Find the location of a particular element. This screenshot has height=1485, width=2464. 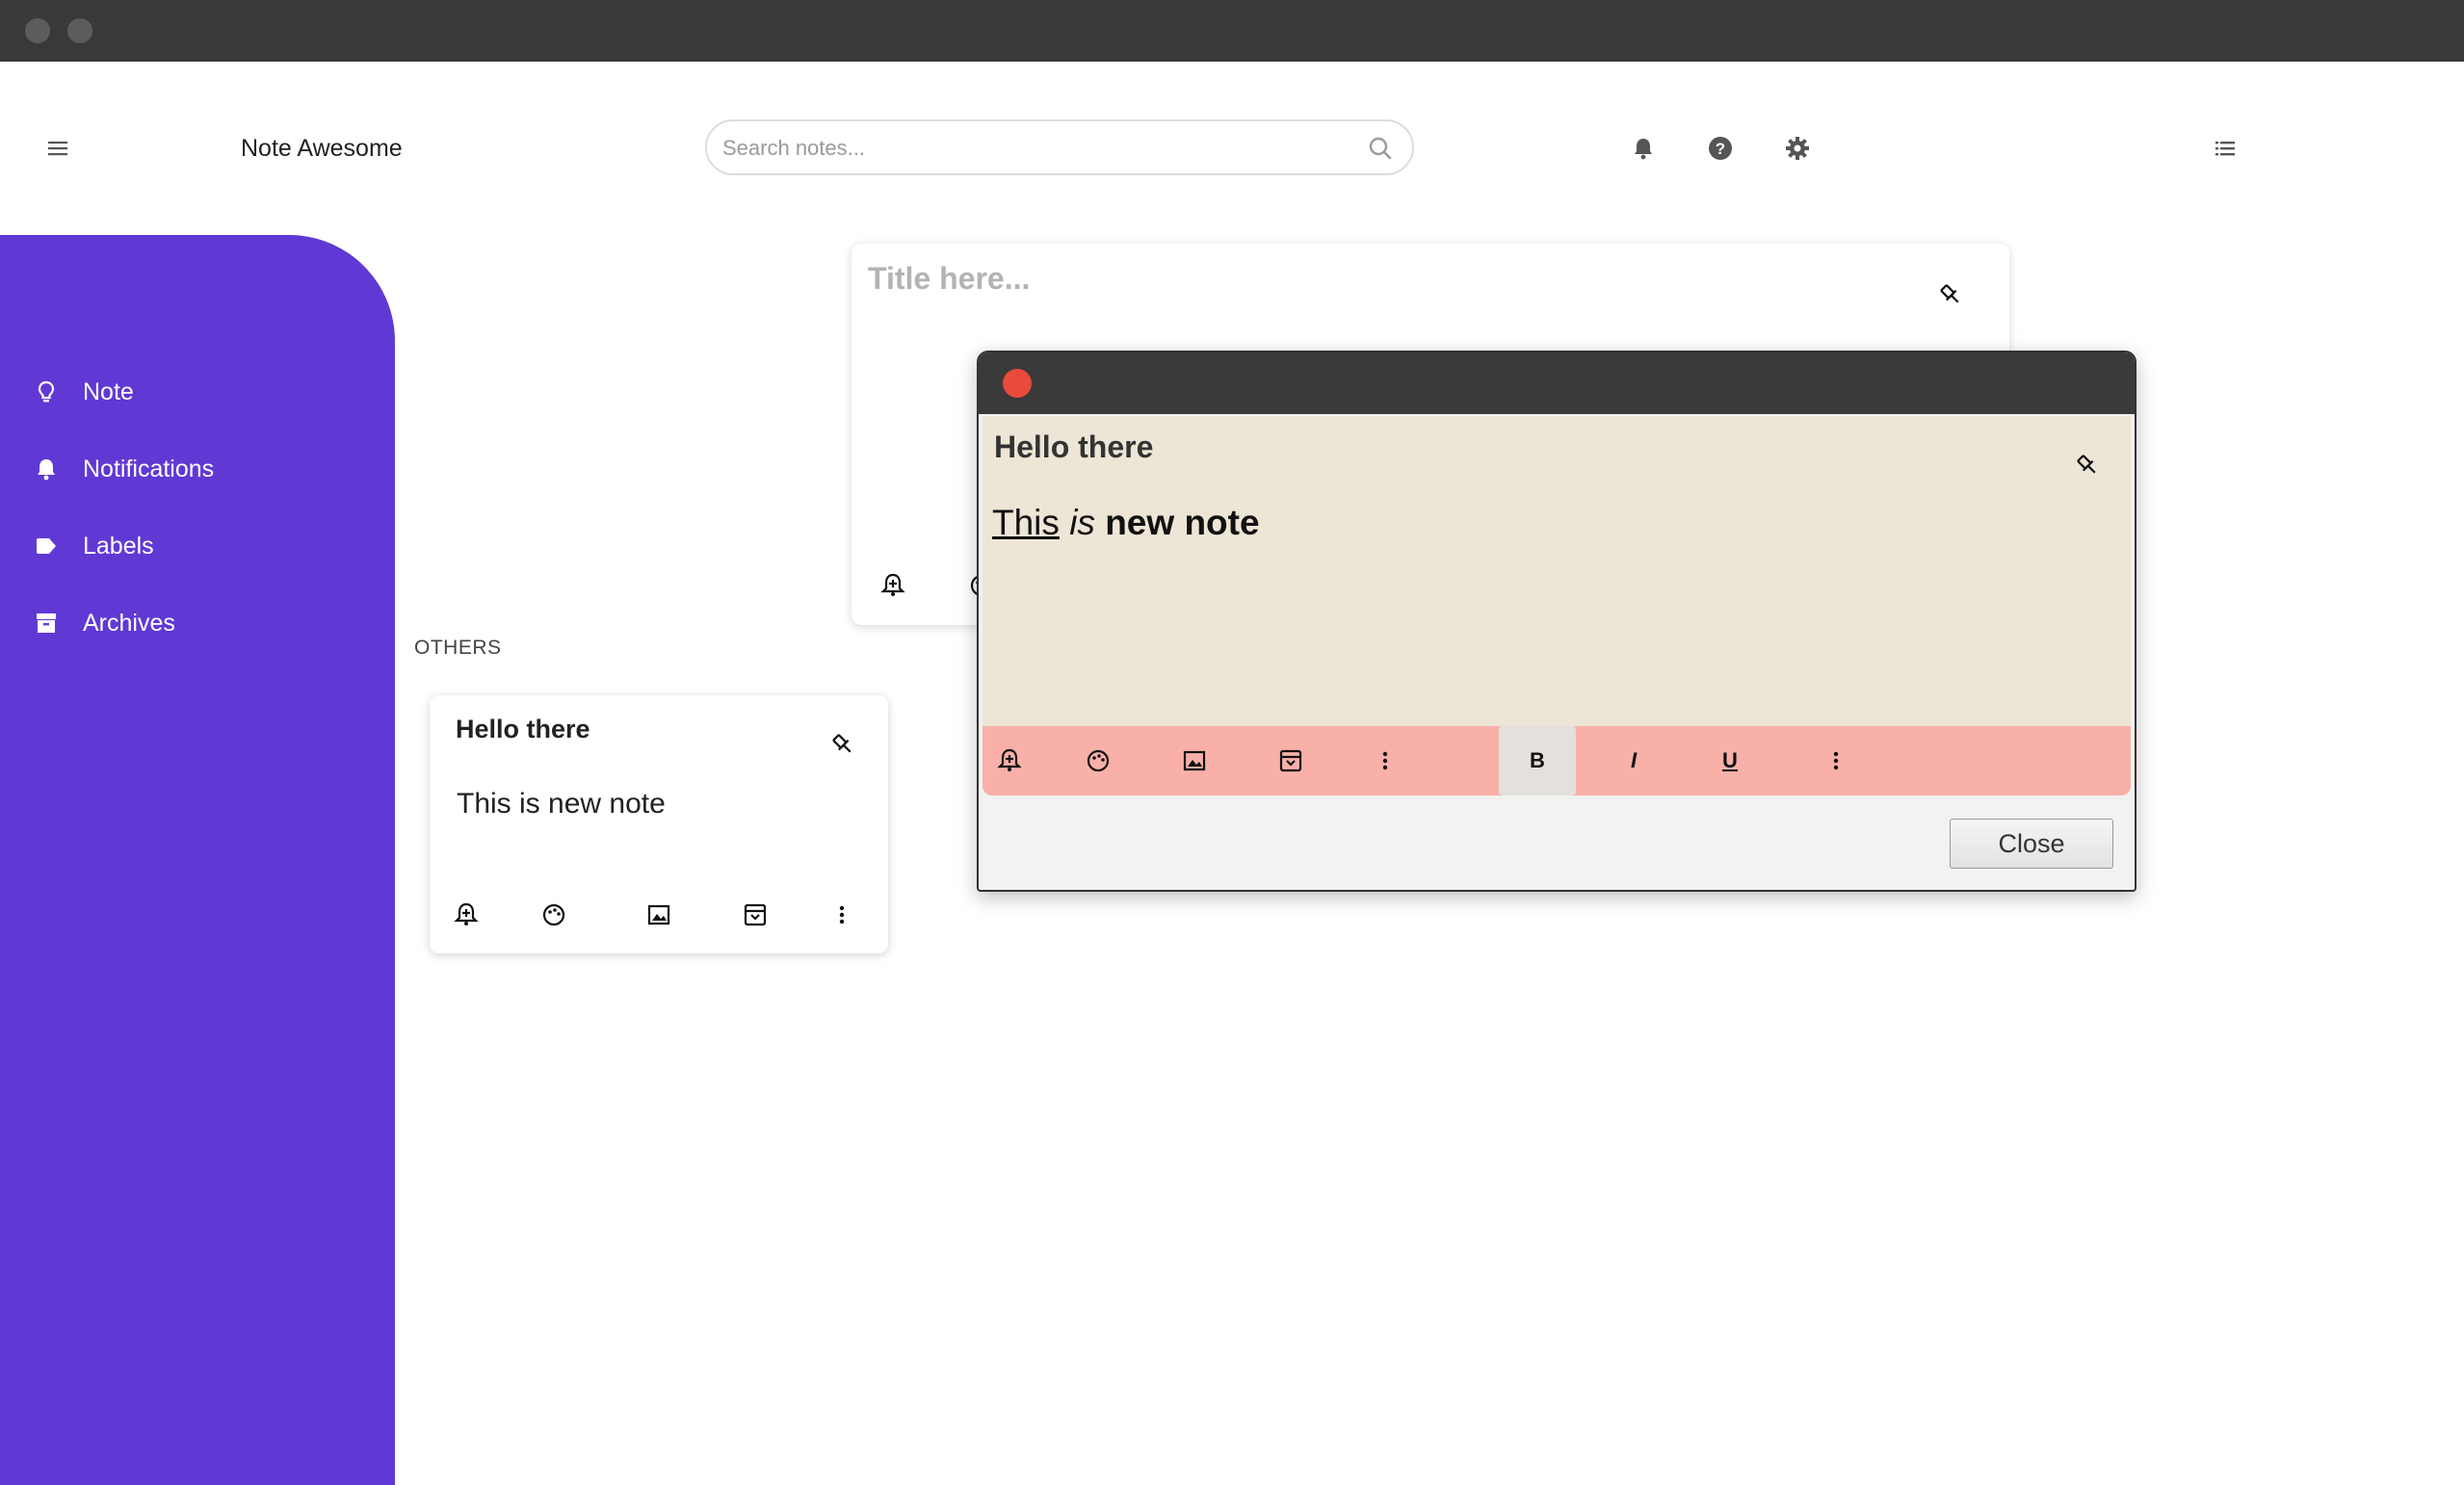

window-titlebar is located at coordinates (1232, 31).